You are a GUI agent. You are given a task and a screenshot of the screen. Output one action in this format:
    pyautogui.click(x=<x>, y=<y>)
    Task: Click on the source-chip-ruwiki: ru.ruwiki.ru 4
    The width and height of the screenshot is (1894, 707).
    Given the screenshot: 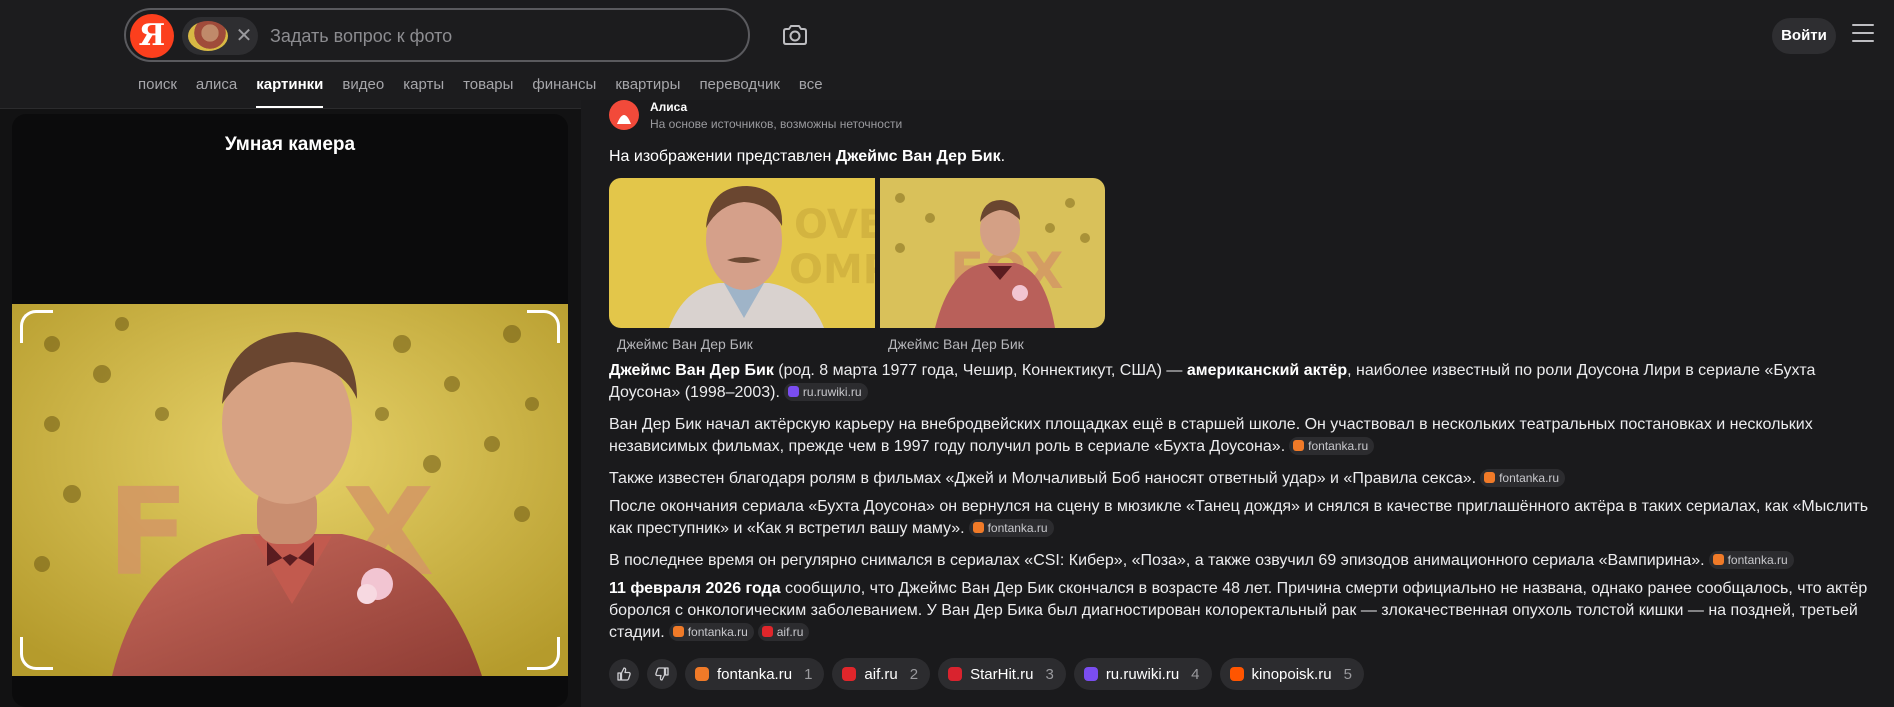 What is the action you would take?
    pyautogui.click(x=1142, y=674)
    